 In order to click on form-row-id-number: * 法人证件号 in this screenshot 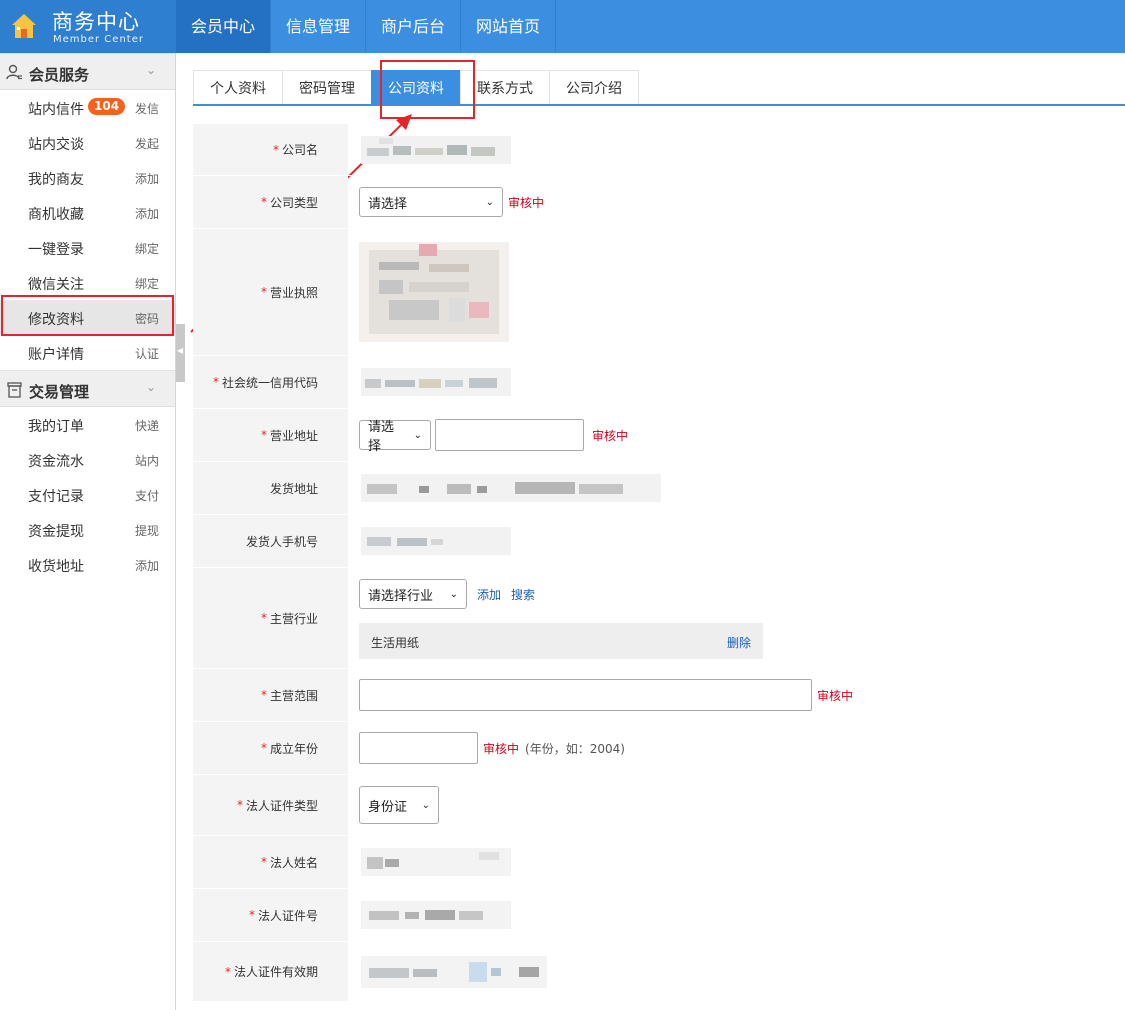, I will do `click(659, 915)`.